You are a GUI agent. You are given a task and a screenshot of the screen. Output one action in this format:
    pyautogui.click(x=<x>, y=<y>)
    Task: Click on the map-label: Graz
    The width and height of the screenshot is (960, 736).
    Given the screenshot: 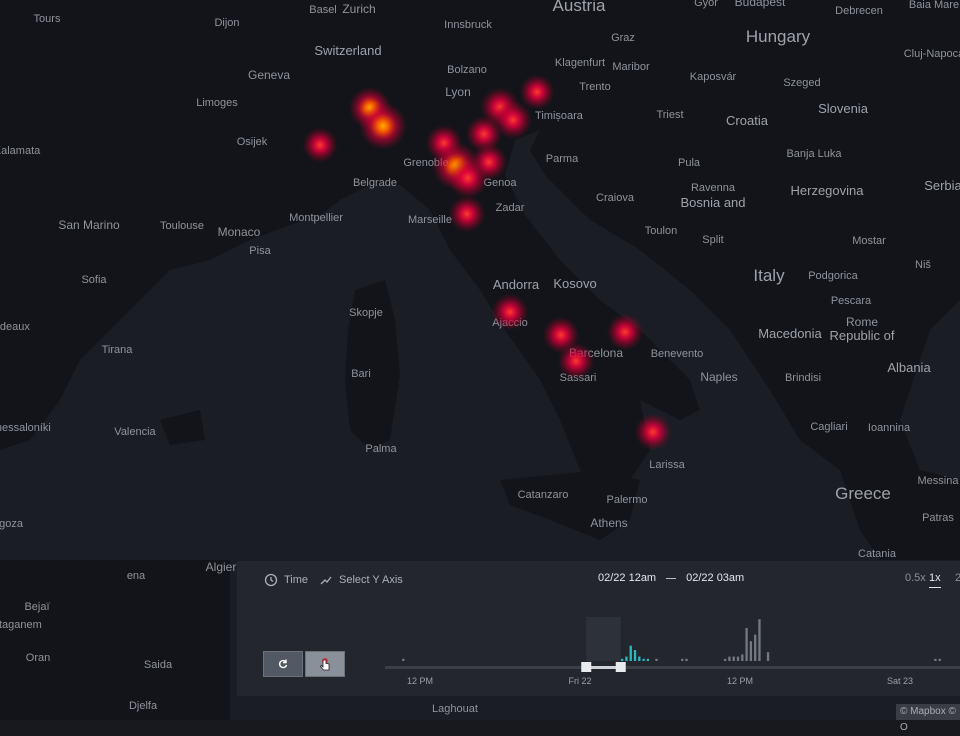 What is the action you would take?
    pyautogui.click(x=623, y=38)
    